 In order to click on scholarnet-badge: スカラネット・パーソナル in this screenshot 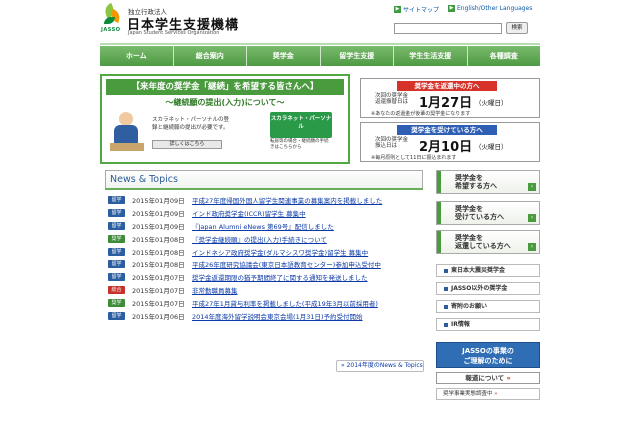, I will do `click(301, 125)`.